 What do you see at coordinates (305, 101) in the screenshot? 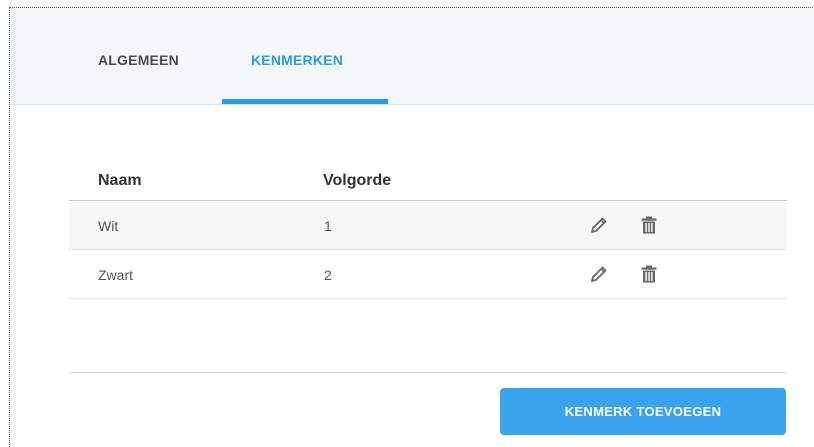
I see `active-tab-indicator` at bounding box center [305, 101].